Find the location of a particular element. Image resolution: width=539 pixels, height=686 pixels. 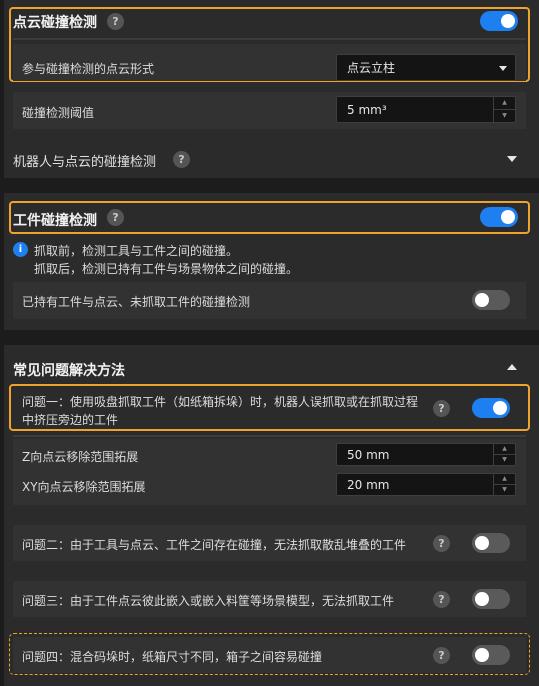

q4-toggle is located at coordinates (491, 655).